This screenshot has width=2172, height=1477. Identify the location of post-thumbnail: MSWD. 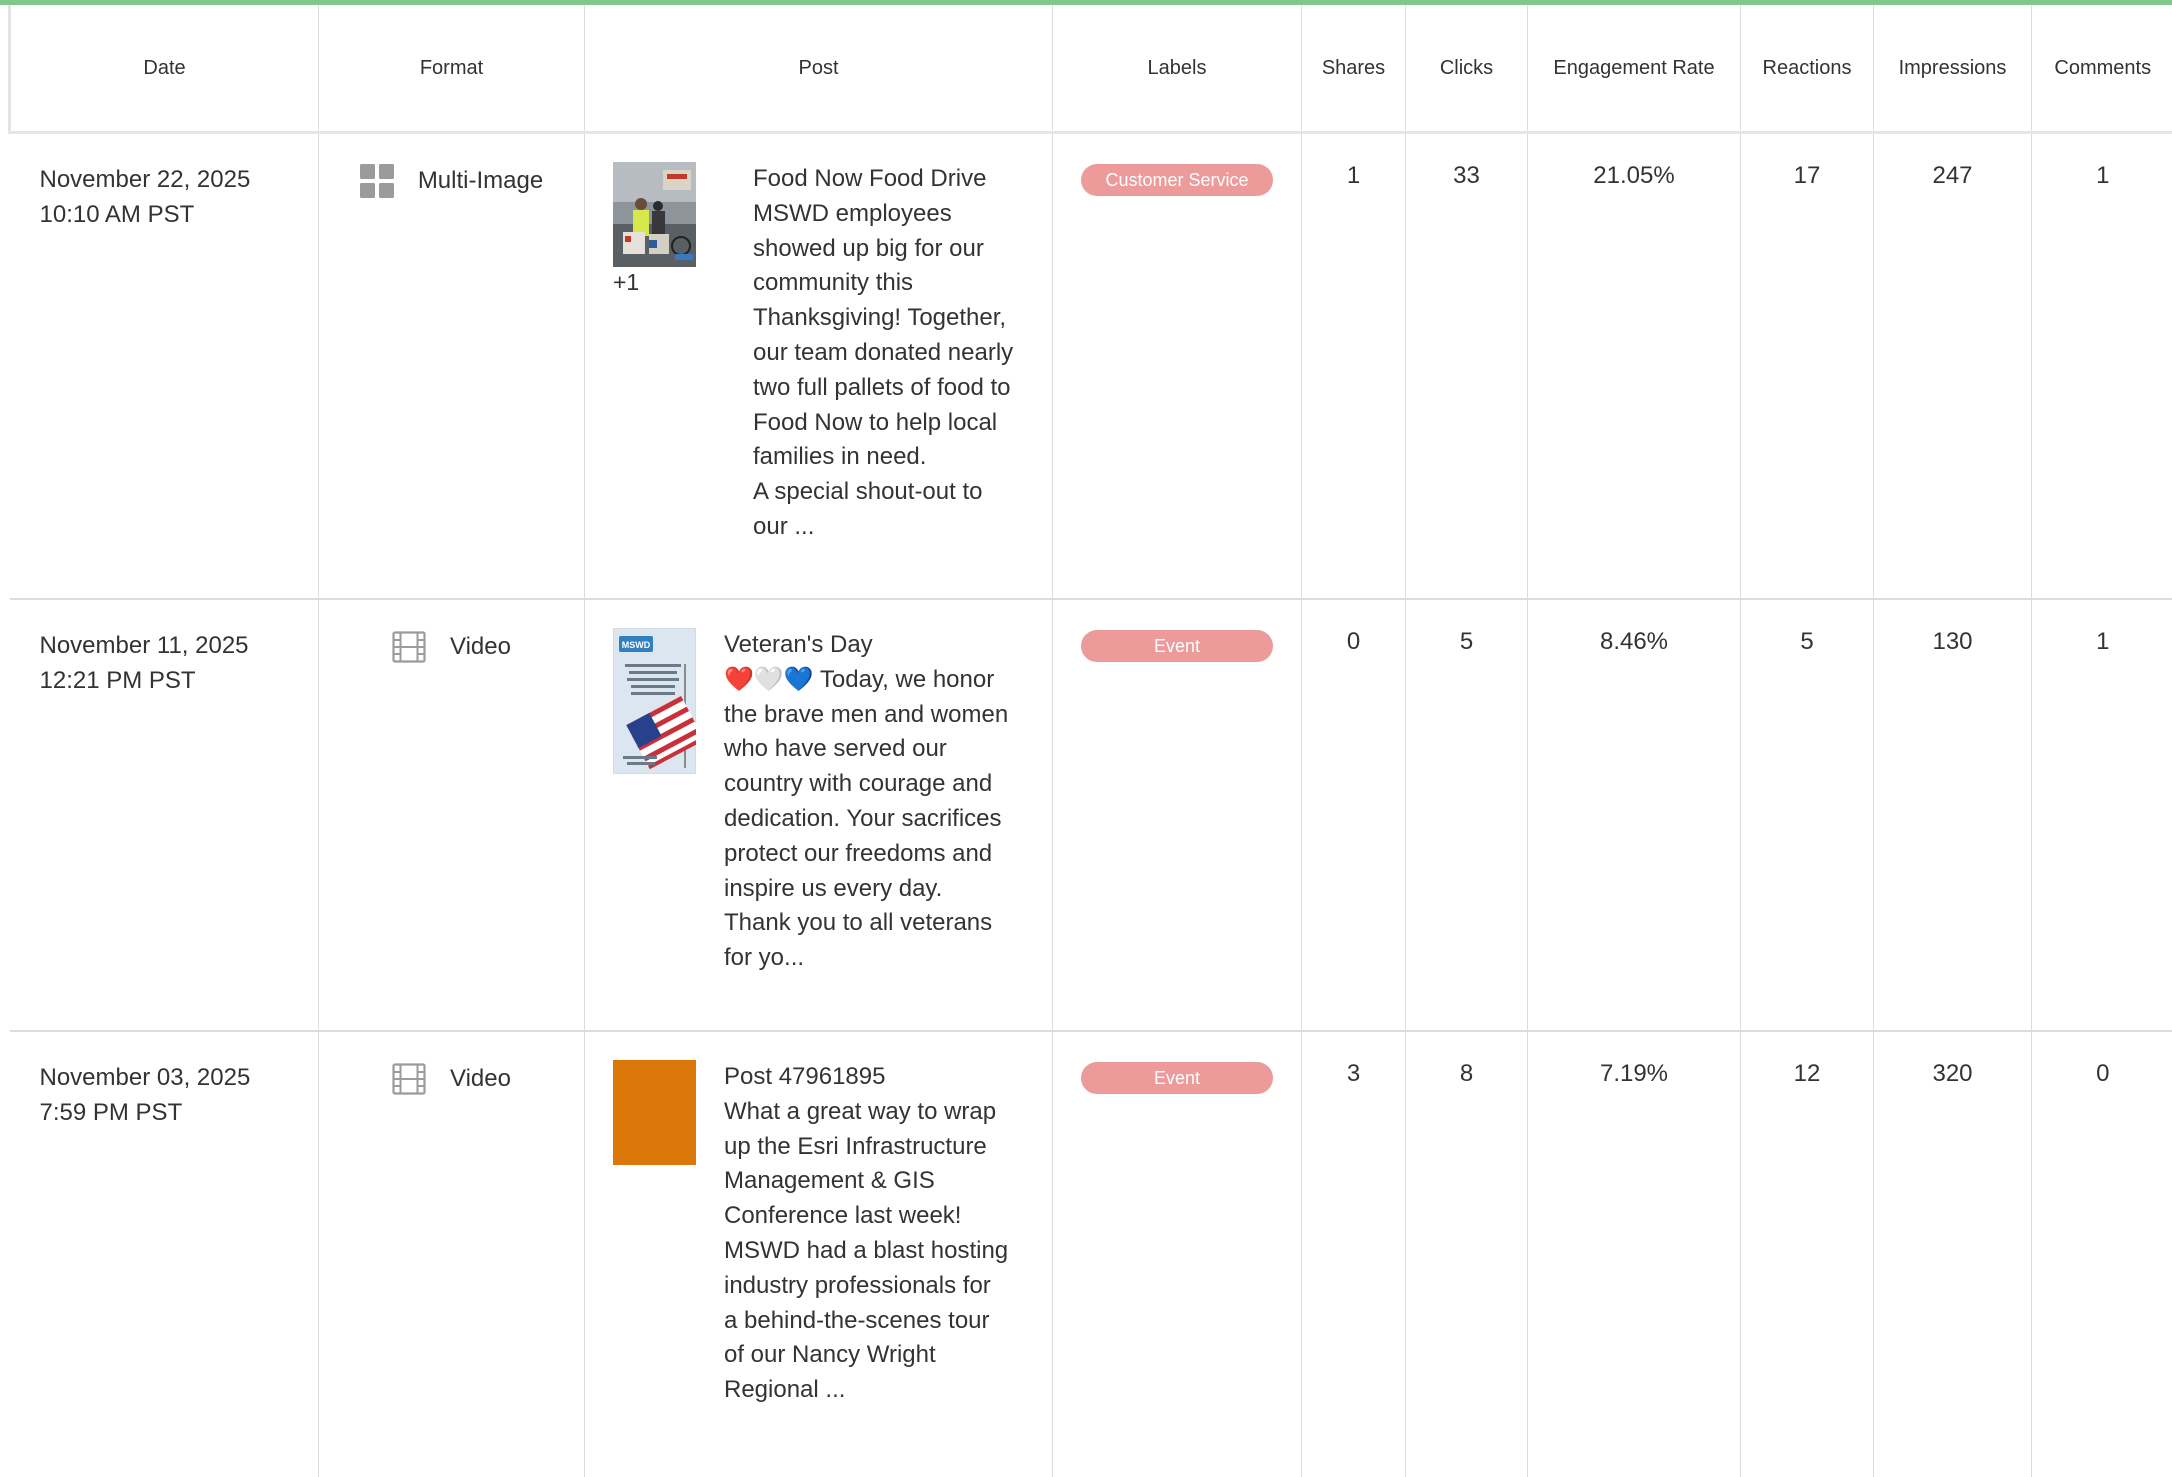
(654, 701).